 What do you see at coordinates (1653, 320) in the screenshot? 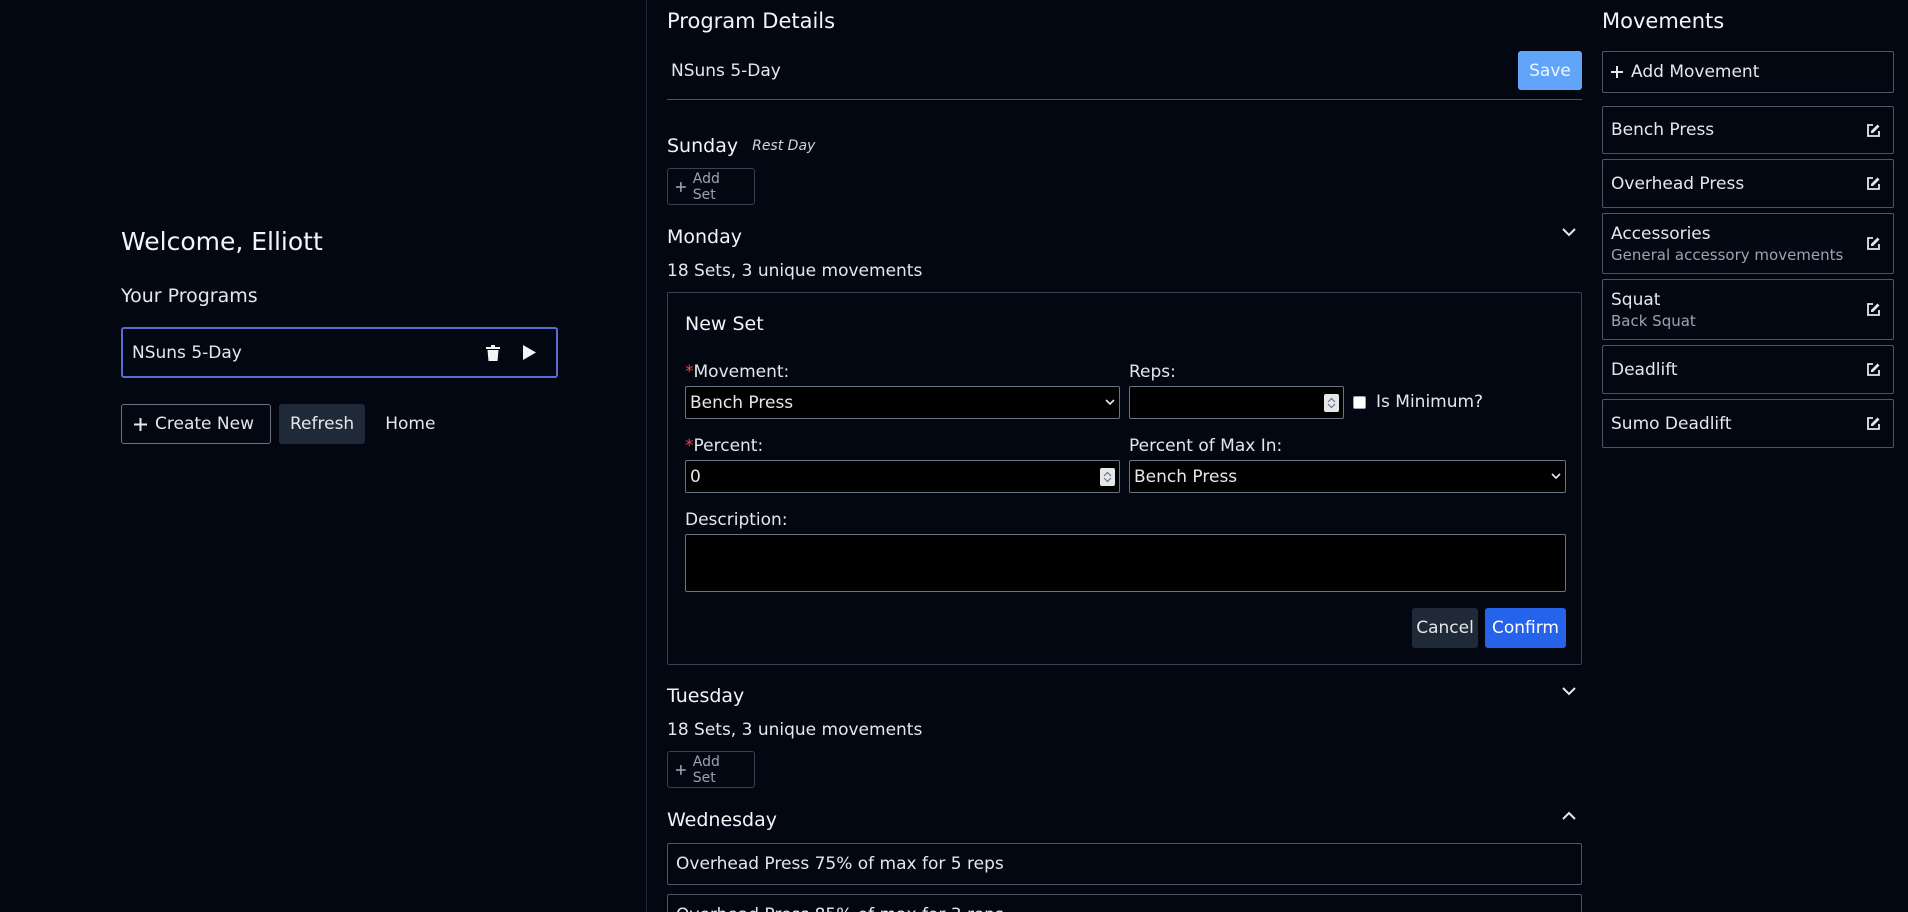
I see `movement-description: Back Squat` at bounding box center [1653, 320].